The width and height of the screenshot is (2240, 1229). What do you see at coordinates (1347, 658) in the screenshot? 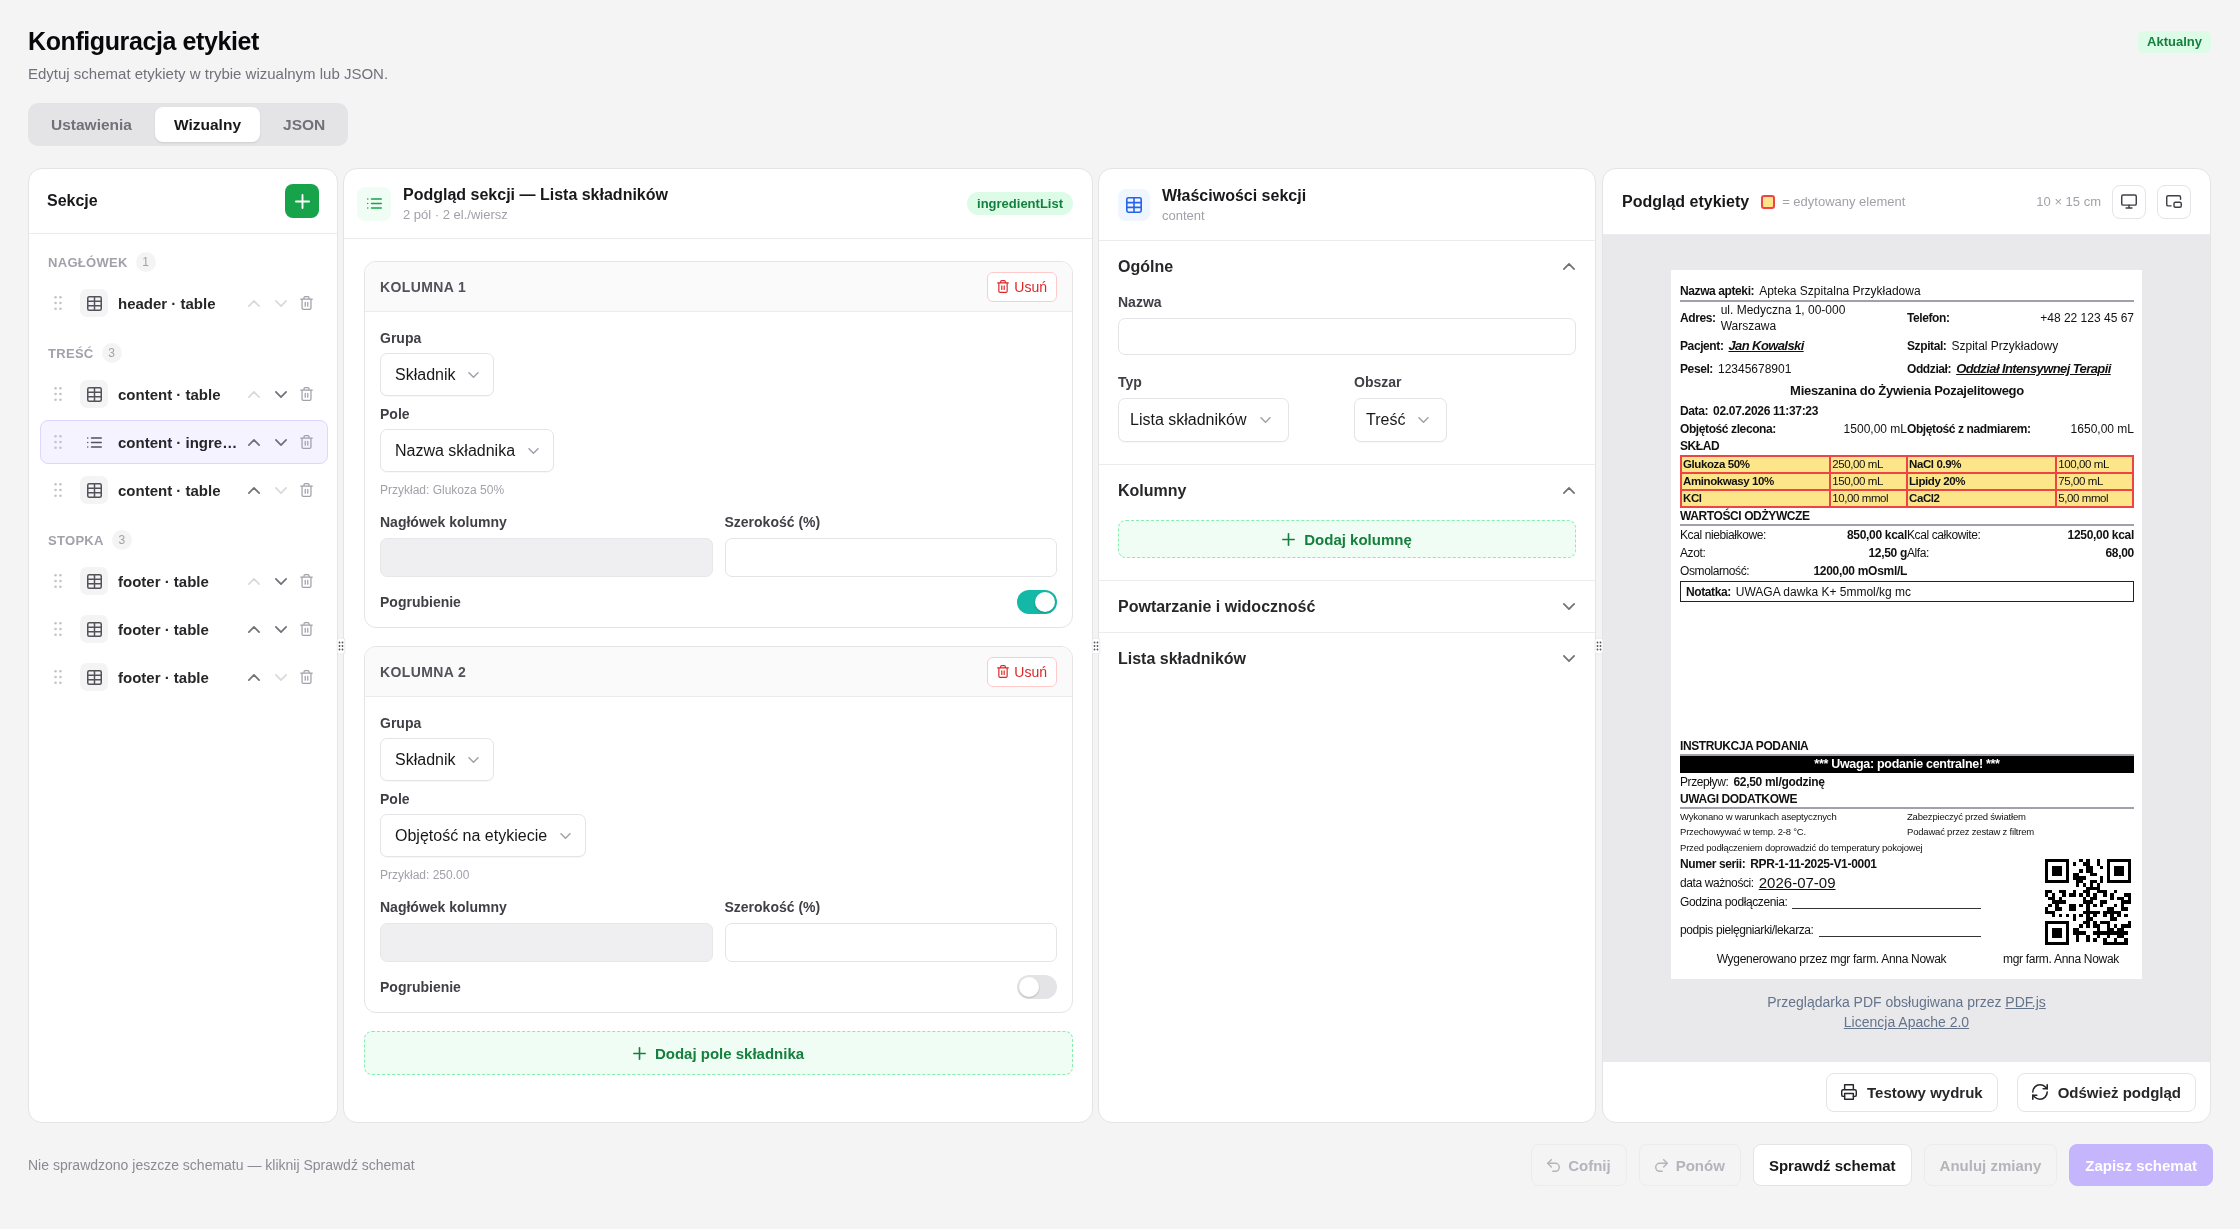
I see `section-toggle: Lista składników` at bounding box center [1347, 658].